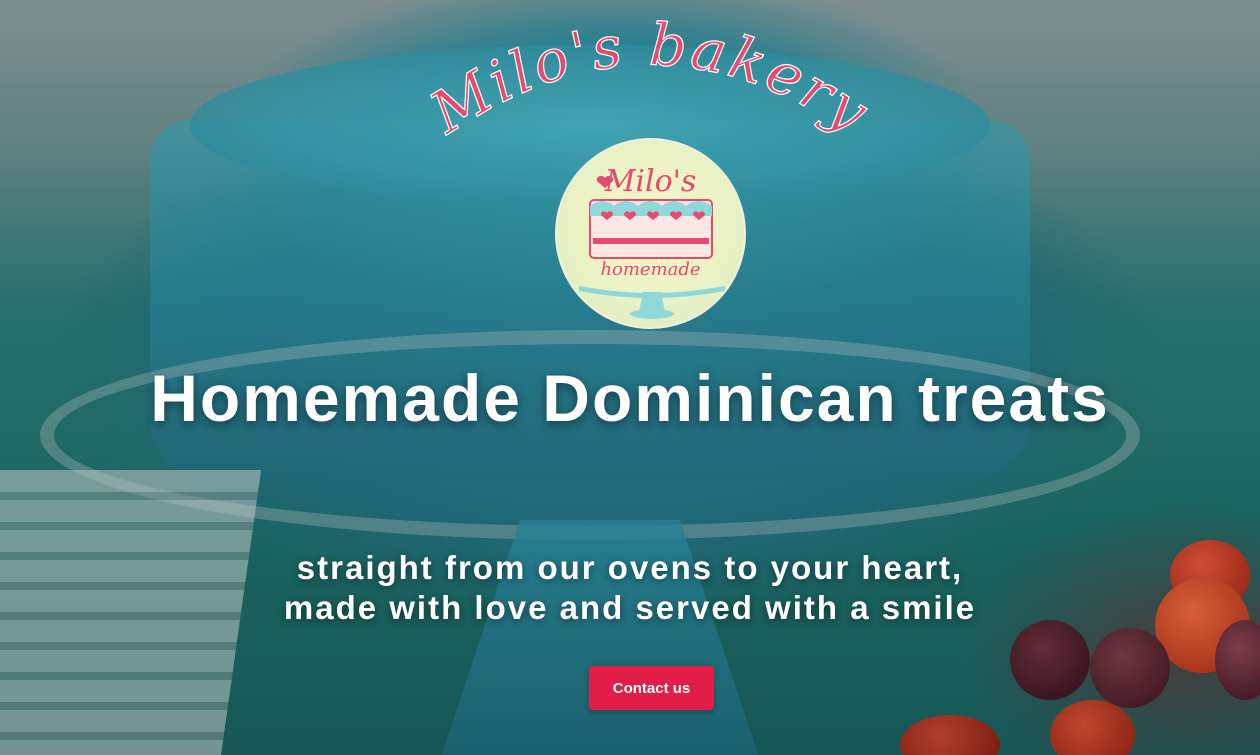 This screenshot has height=755, width=1260. Describe the element at coordinates (650, 181) in the screenshot. I see `logo-title: Milo's` at that location.